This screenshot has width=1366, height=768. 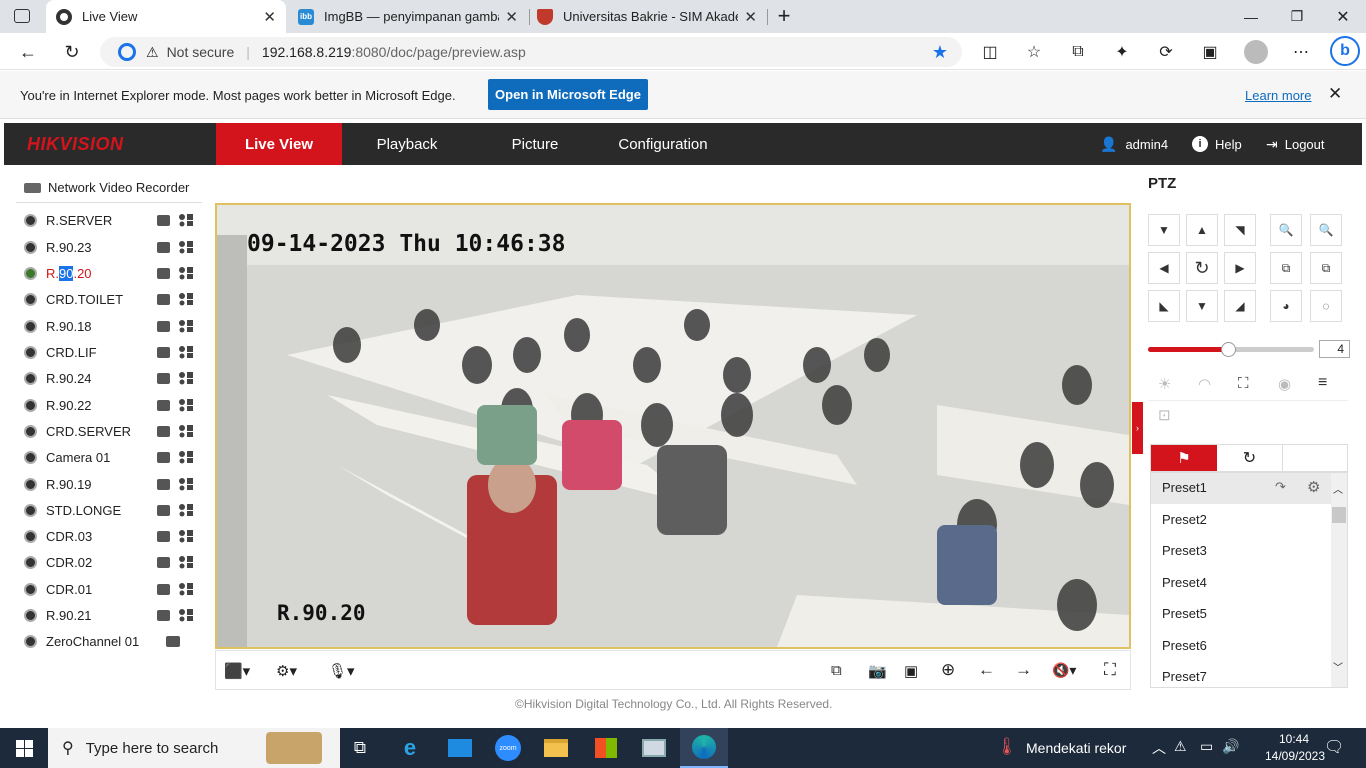 I want to click on preset-item: Preset3, so click(x=1240, y=550).